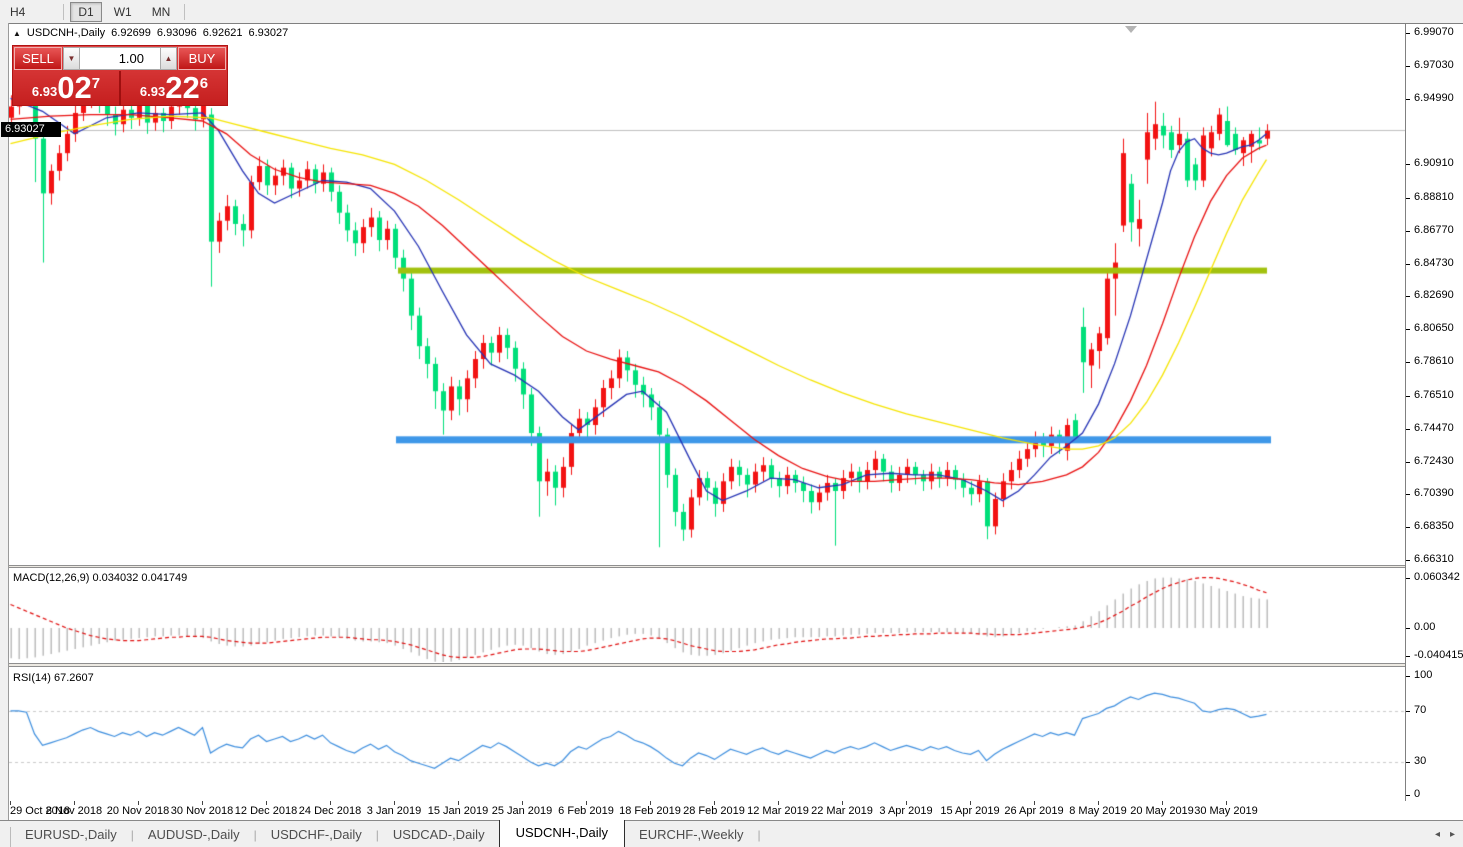 The image size is (1463, 847). I want to click on ohlc-open: 6.92699, so click(131, 33).